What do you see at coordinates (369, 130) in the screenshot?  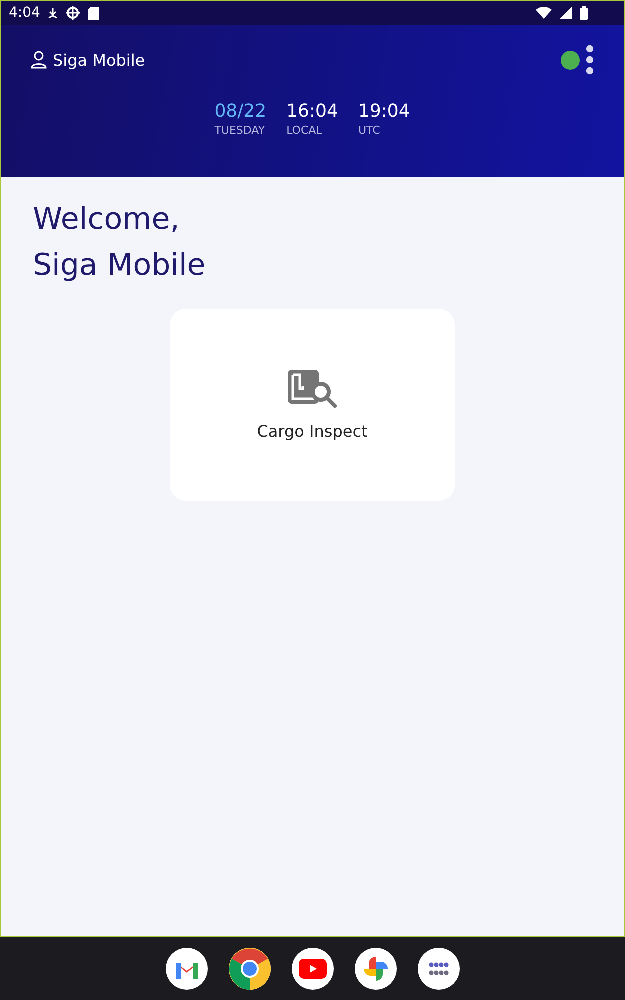 I see `clock-label: UTC` at bounding box center [369, 130].